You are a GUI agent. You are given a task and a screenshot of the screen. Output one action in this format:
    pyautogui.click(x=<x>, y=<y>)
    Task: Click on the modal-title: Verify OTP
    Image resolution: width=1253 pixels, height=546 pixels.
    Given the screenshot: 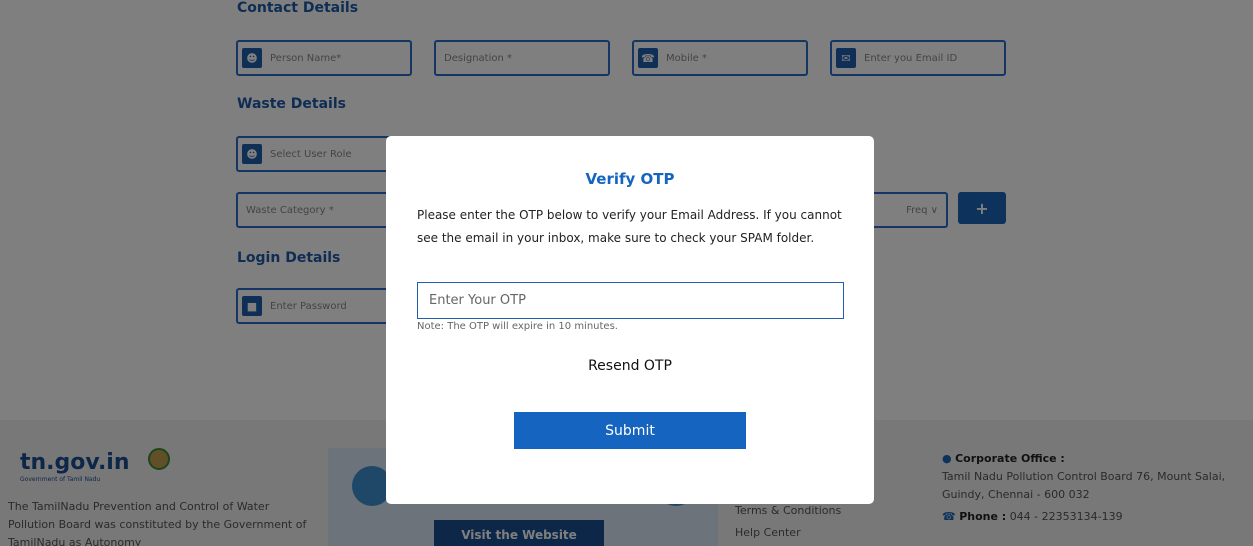 What is the action you would take?
    pyautogui.click(x=630, y=179)
    